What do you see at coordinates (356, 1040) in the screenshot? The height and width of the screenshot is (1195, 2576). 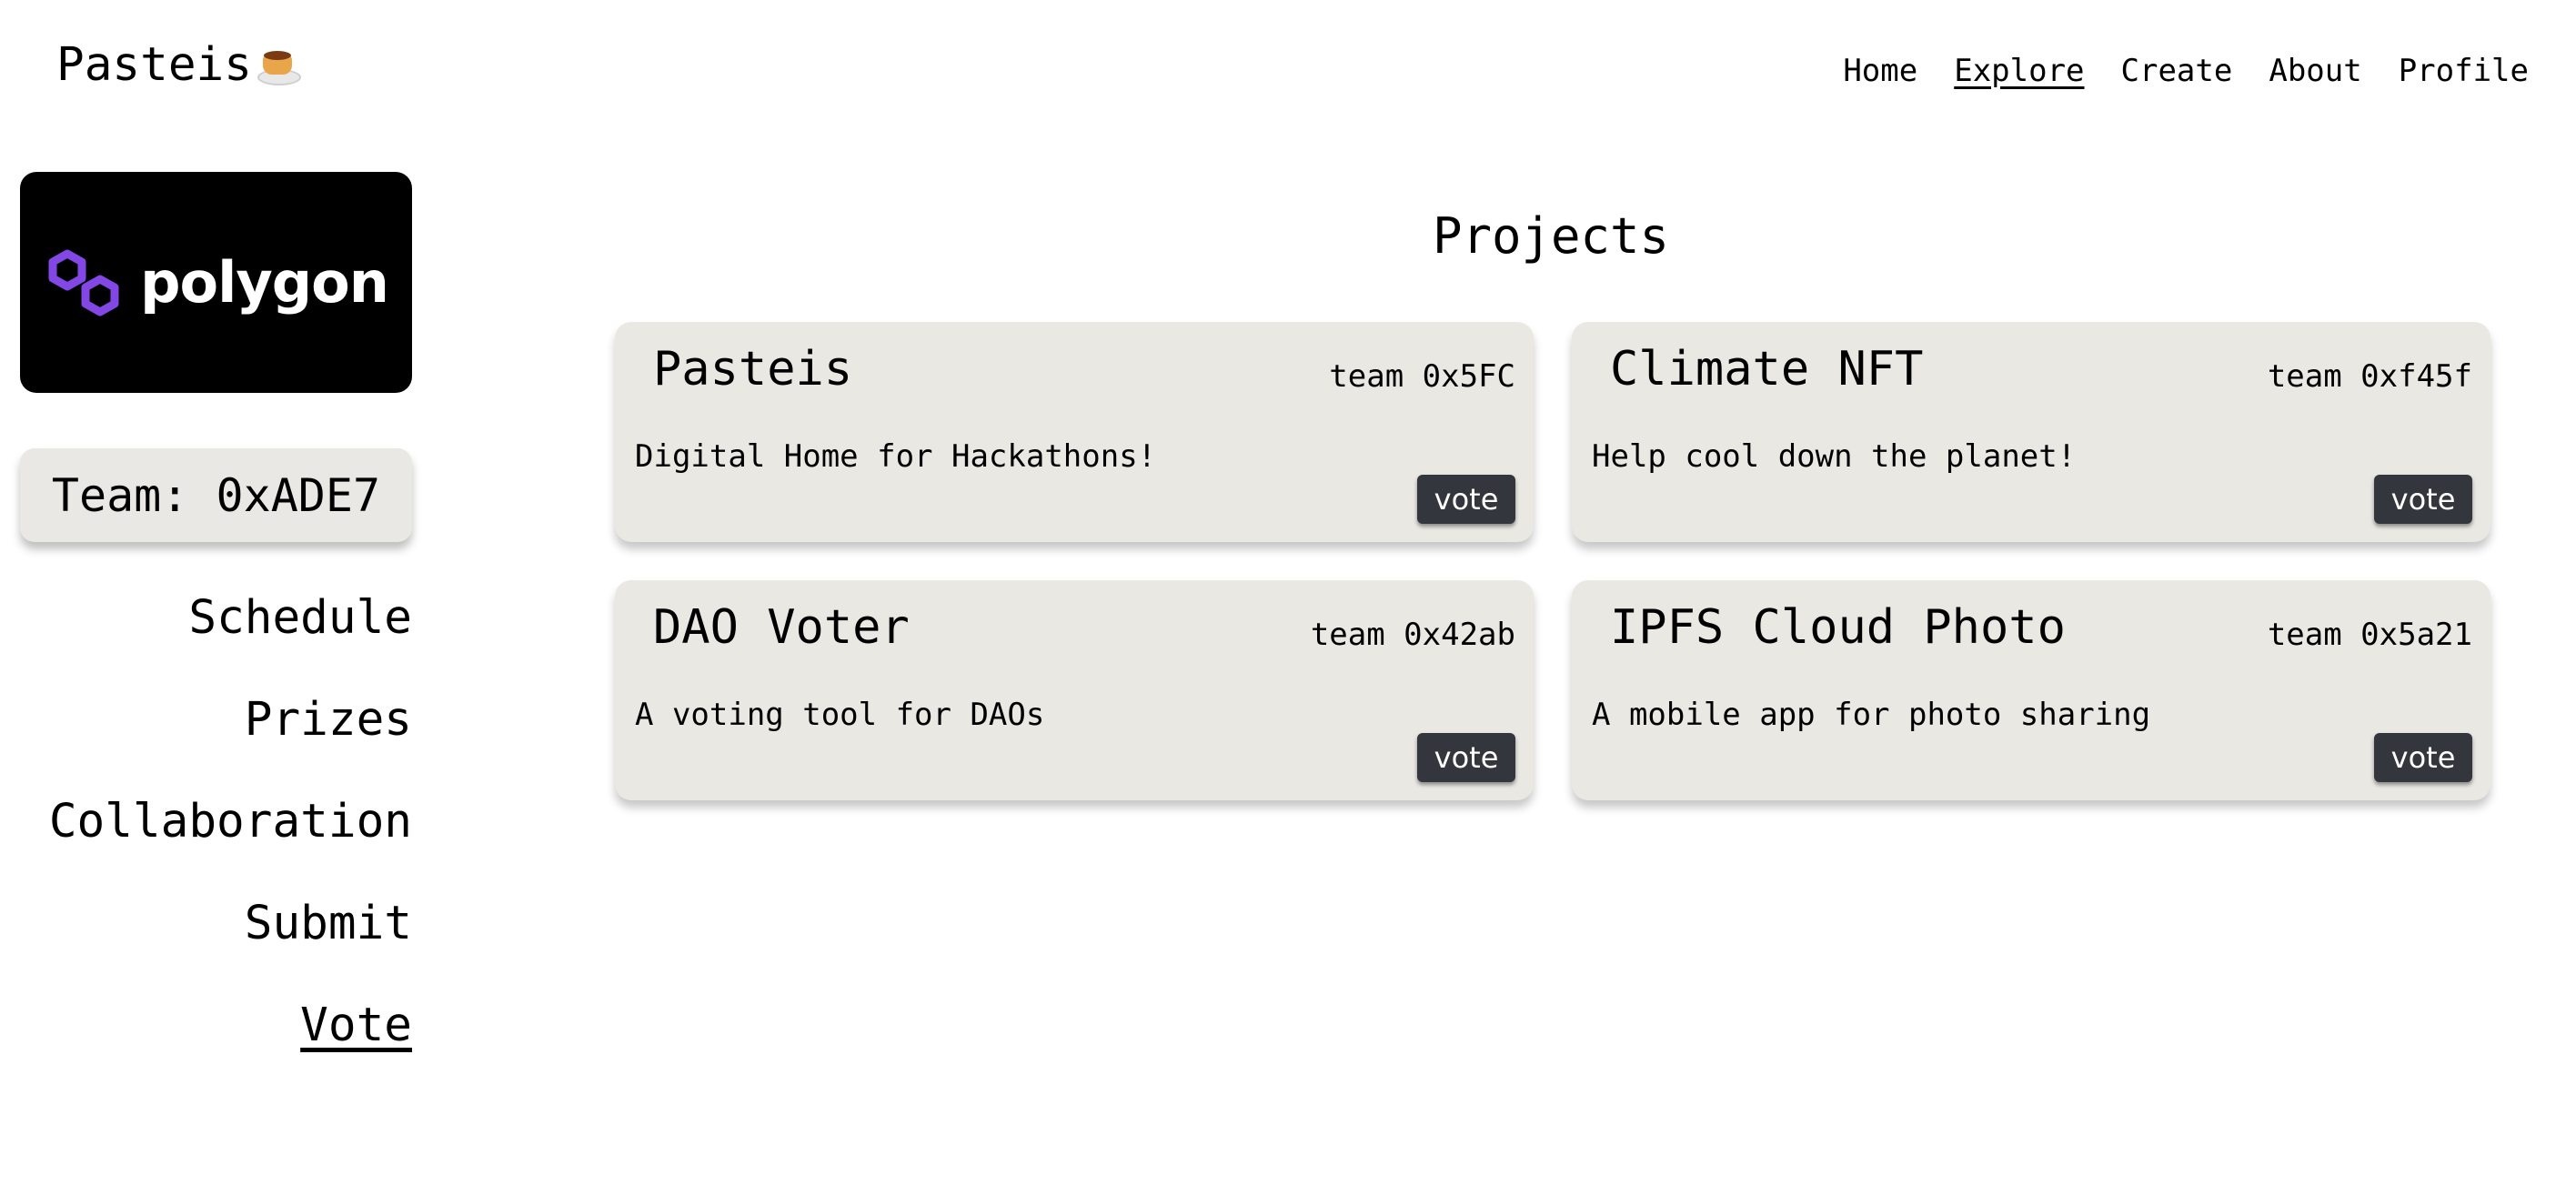 I see `sidebar-item-vote: Vote` at bounding box center [356, 1040].